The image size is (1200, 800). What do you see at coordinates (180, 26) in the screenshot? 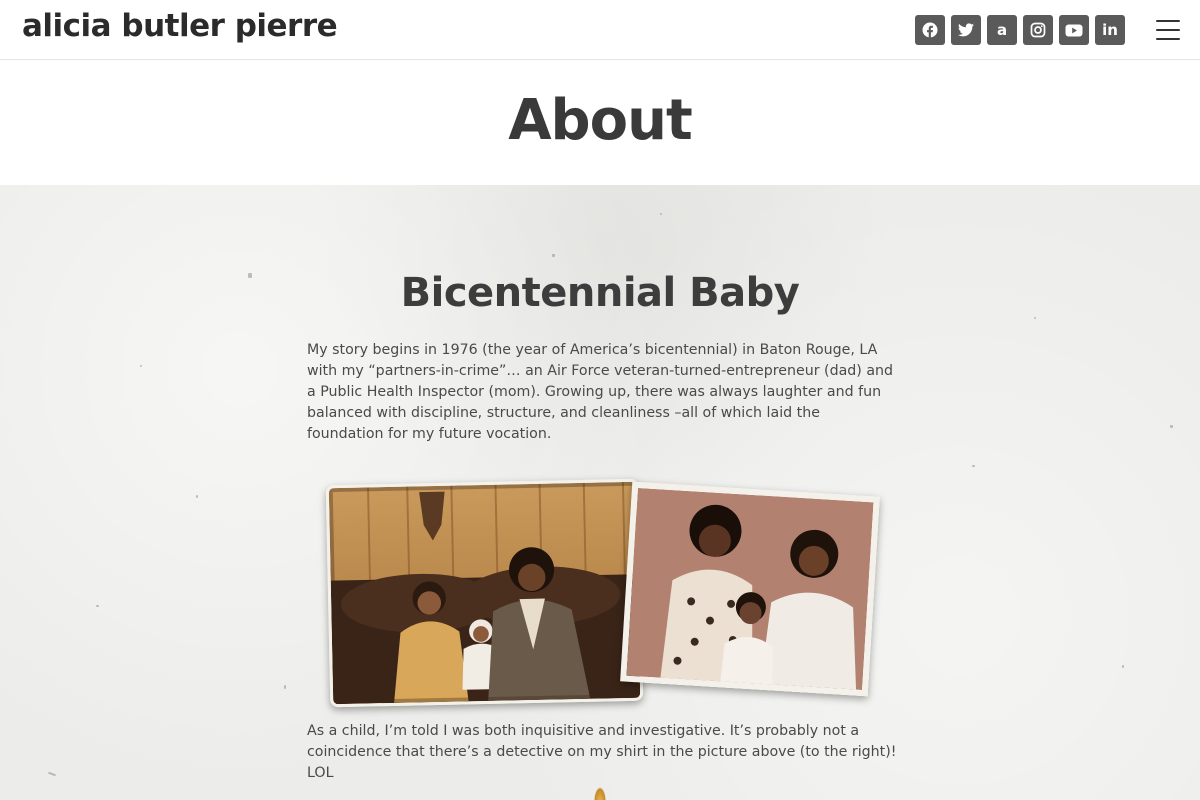
I see `site-title-link: alicia butler pierre` at bounding box center [180, 26].